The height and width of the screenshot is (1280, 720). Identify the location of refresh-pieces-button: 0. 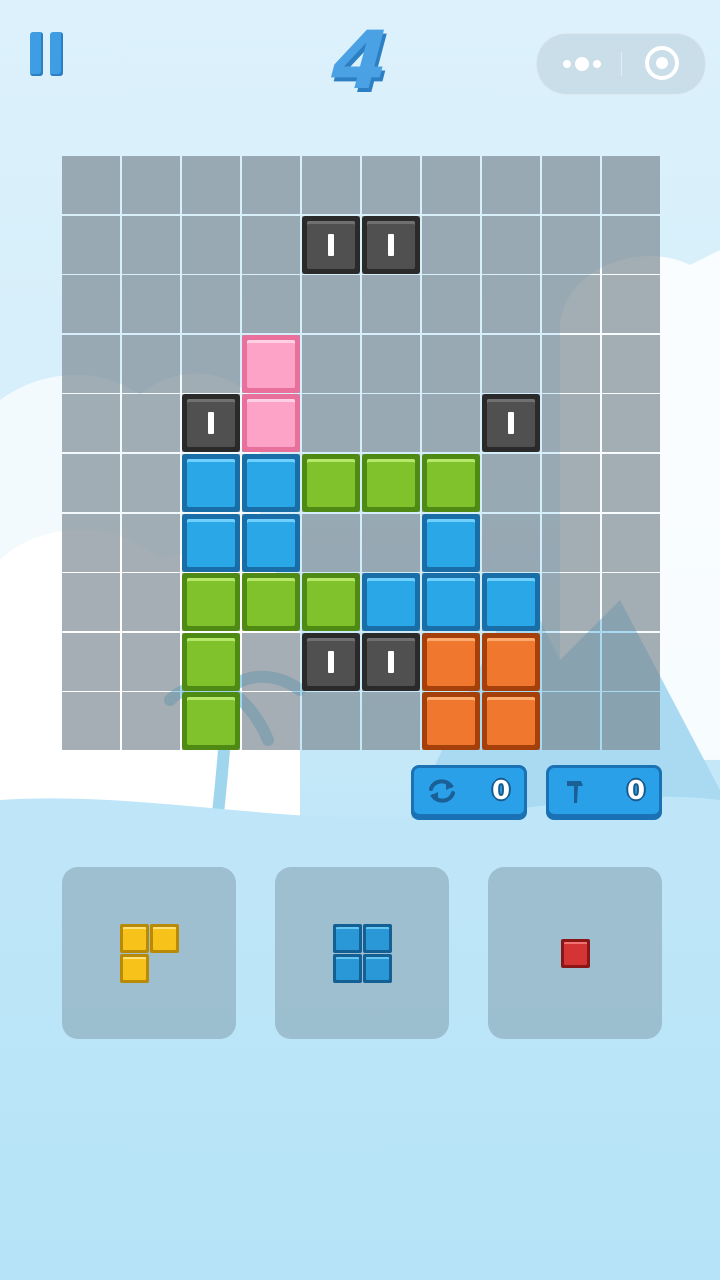
(469, 791).